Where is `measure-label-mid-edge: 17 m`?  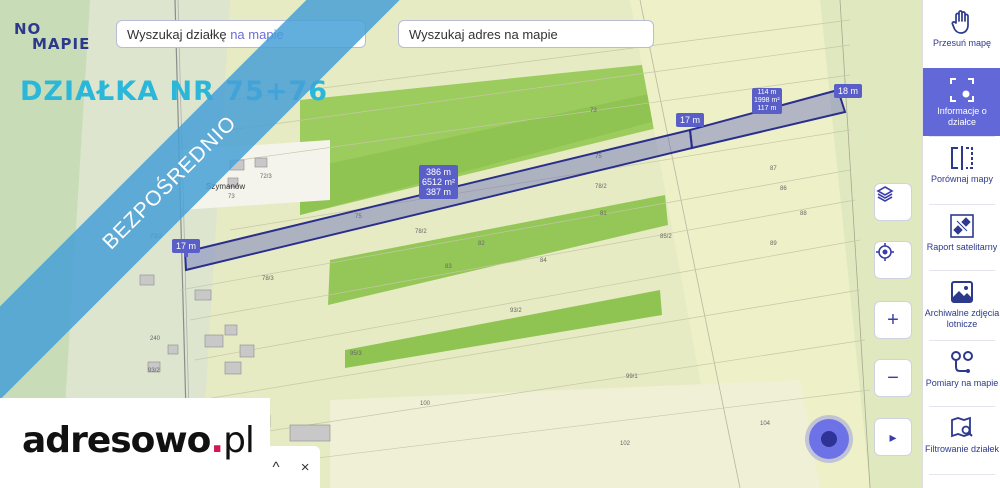 measure-label-mid-edge: 17 m is located at coordinates (690, 120).